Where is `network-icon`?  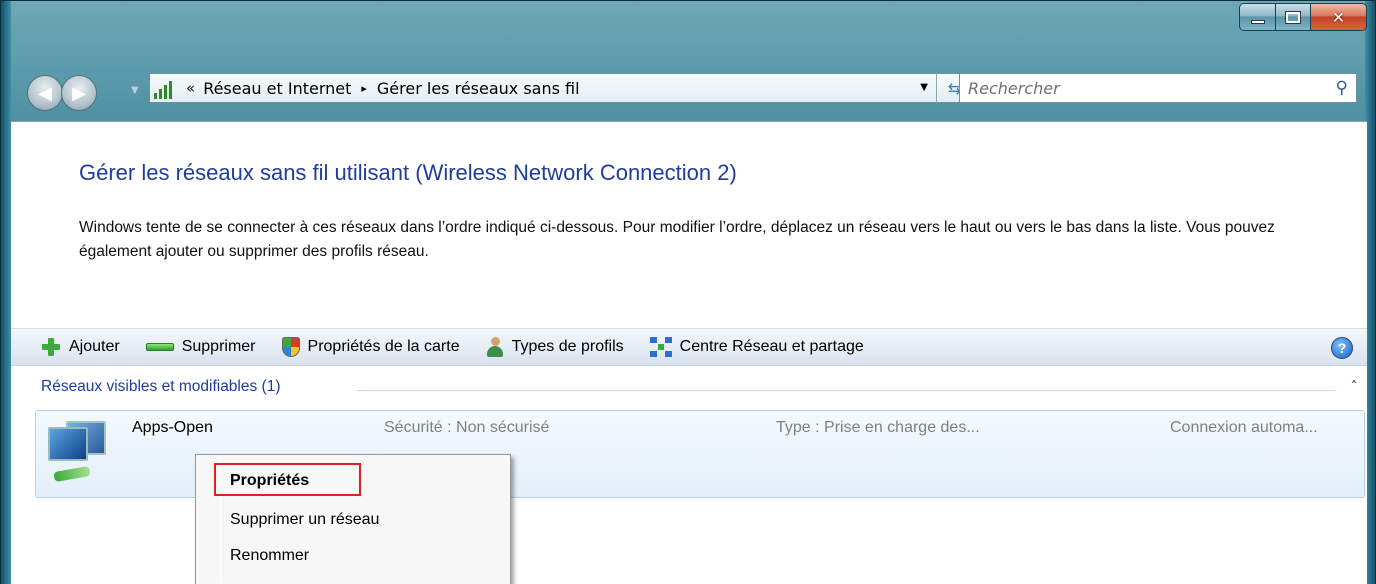
network-icon is located at coordinates (660, 347).